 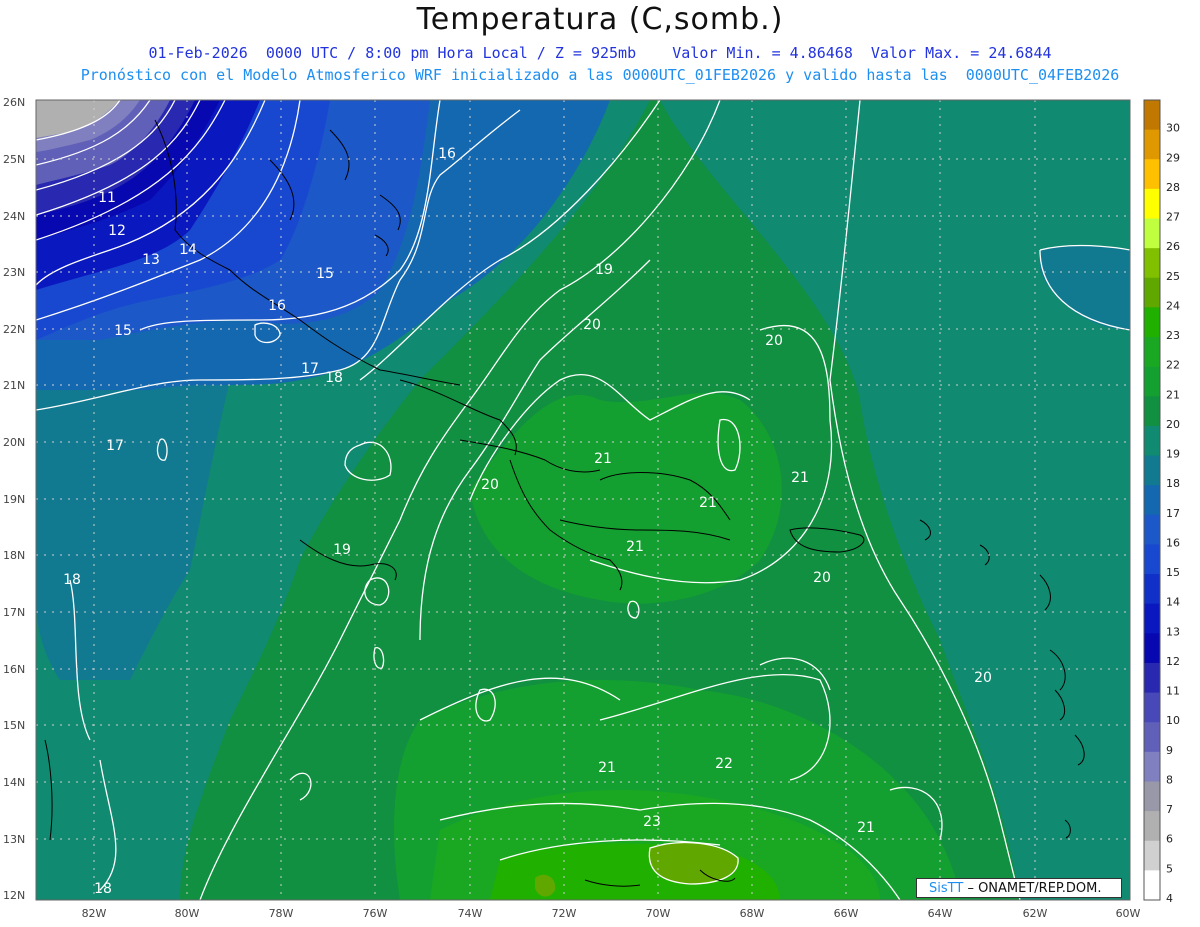 I want to click on lat-label: 17N, so click(x=14, y=612).